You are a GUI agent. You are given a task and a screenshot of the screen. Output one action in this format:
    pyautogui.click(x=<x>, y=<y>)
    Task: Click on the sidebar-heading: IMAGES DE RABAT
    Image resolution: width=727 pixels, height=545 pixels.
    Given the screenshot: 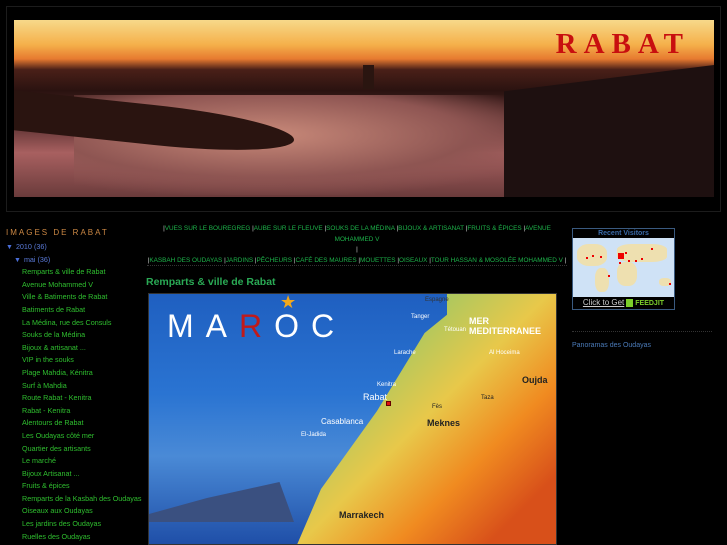 What is the action you would take?
    pyautogui.click(x=57, y=232)
    